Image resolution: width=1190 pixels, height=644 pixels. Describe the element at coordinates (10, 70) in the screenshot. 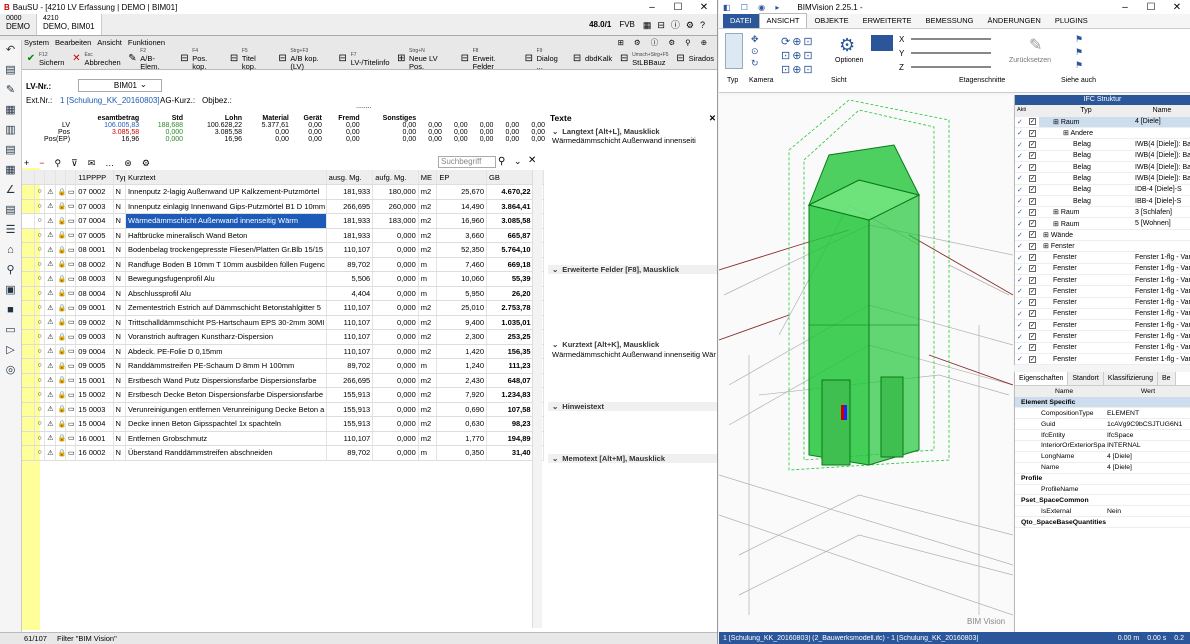

I see `nav-icon-1: ▤` at that location.